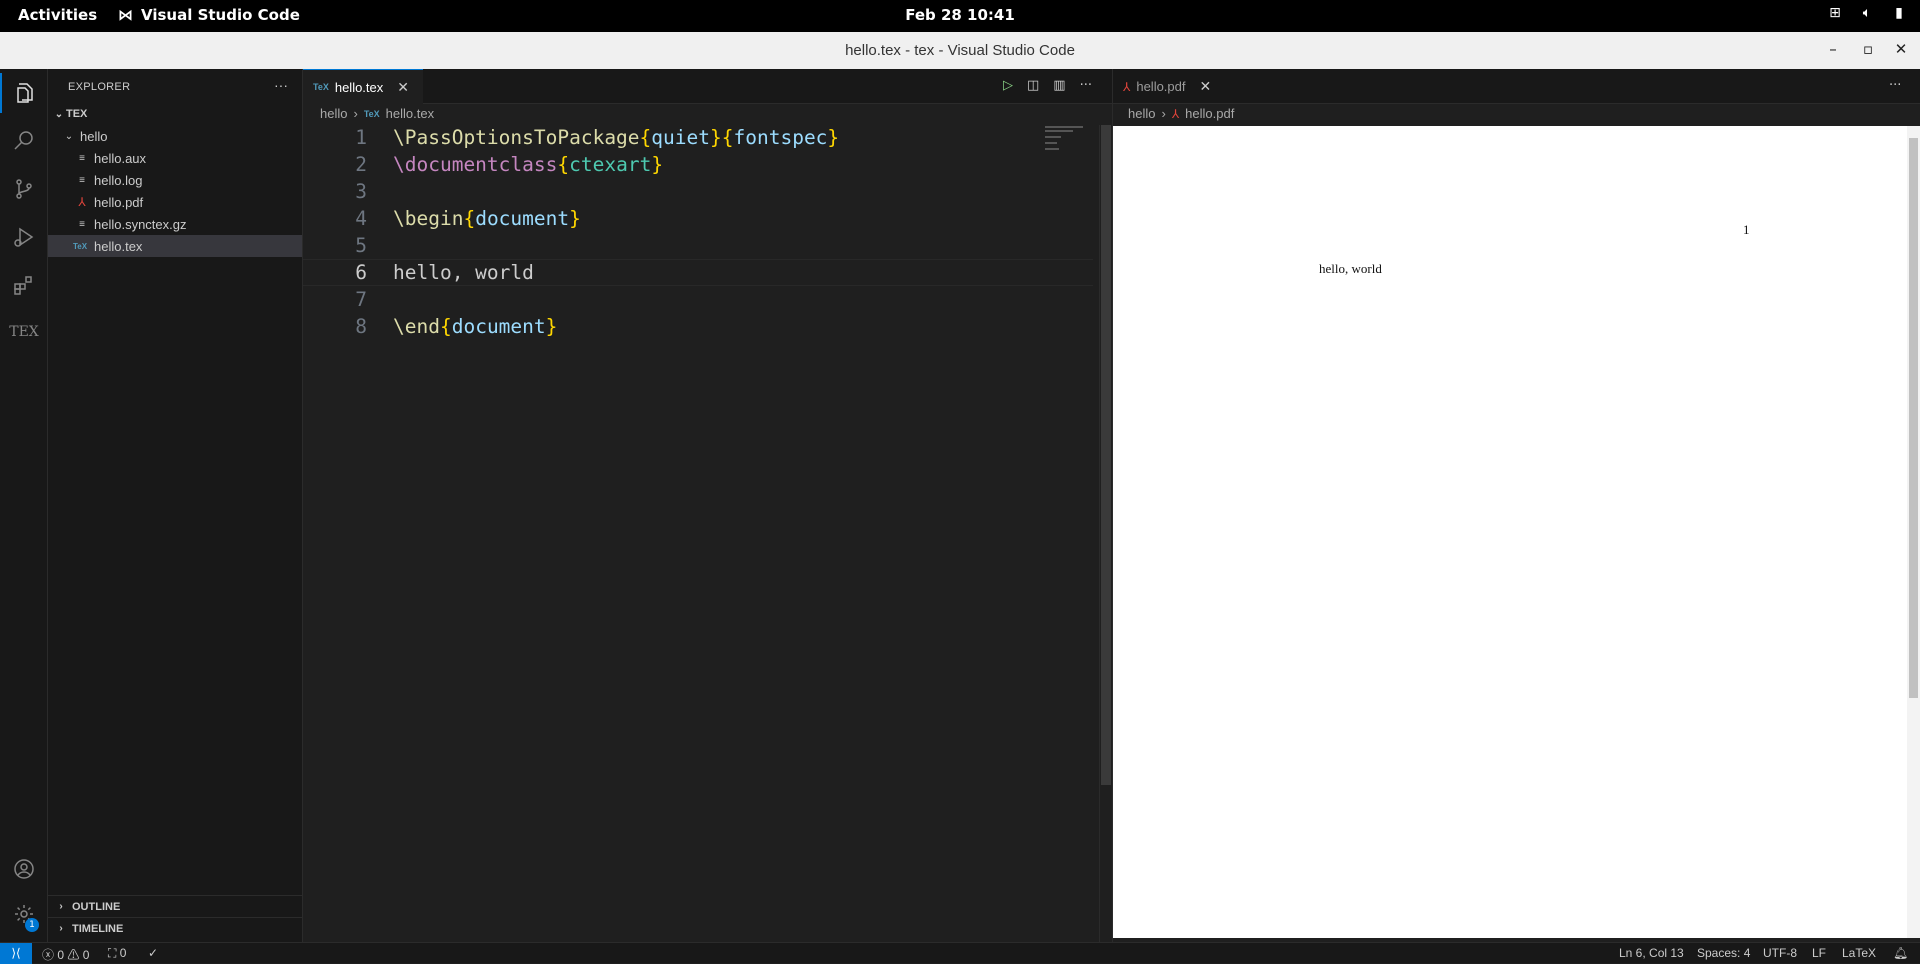  I want to click on minimize-icon: –, so click(1833, 49).